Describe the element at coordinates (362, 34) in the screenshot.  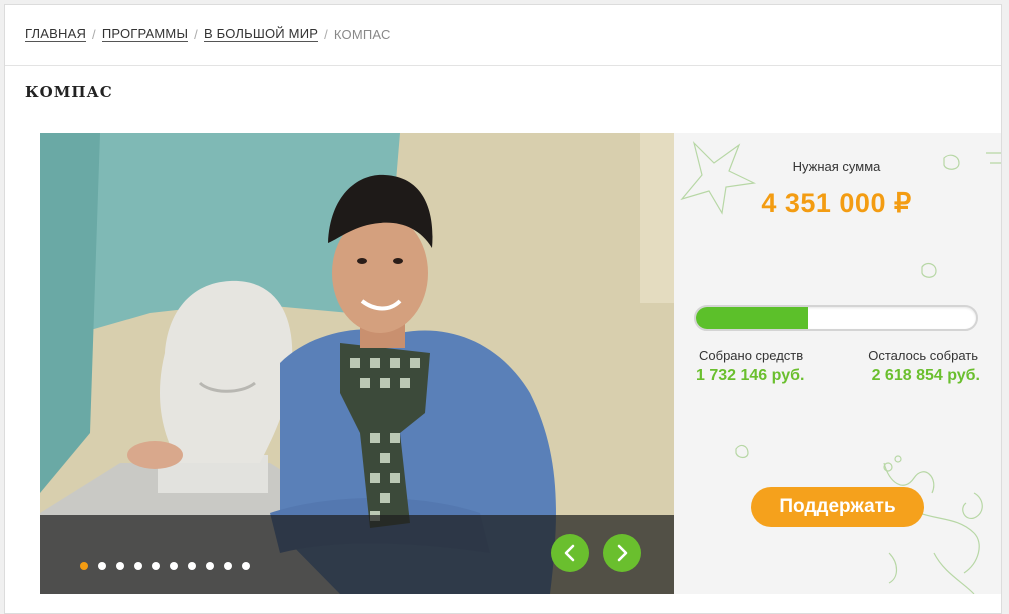
I see `breadcrumb-current: КОМПАС` at that location.